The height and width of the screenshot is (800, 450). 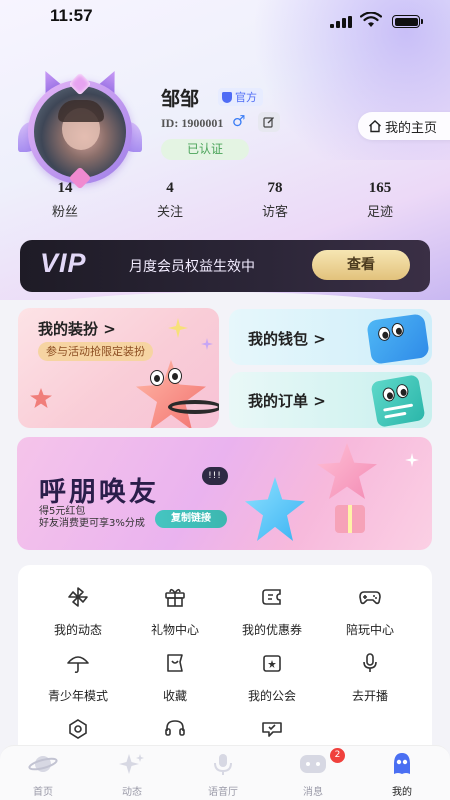 I want to click on grid-item-companion-center: 陪玩中心, so click(x=370, y=611).